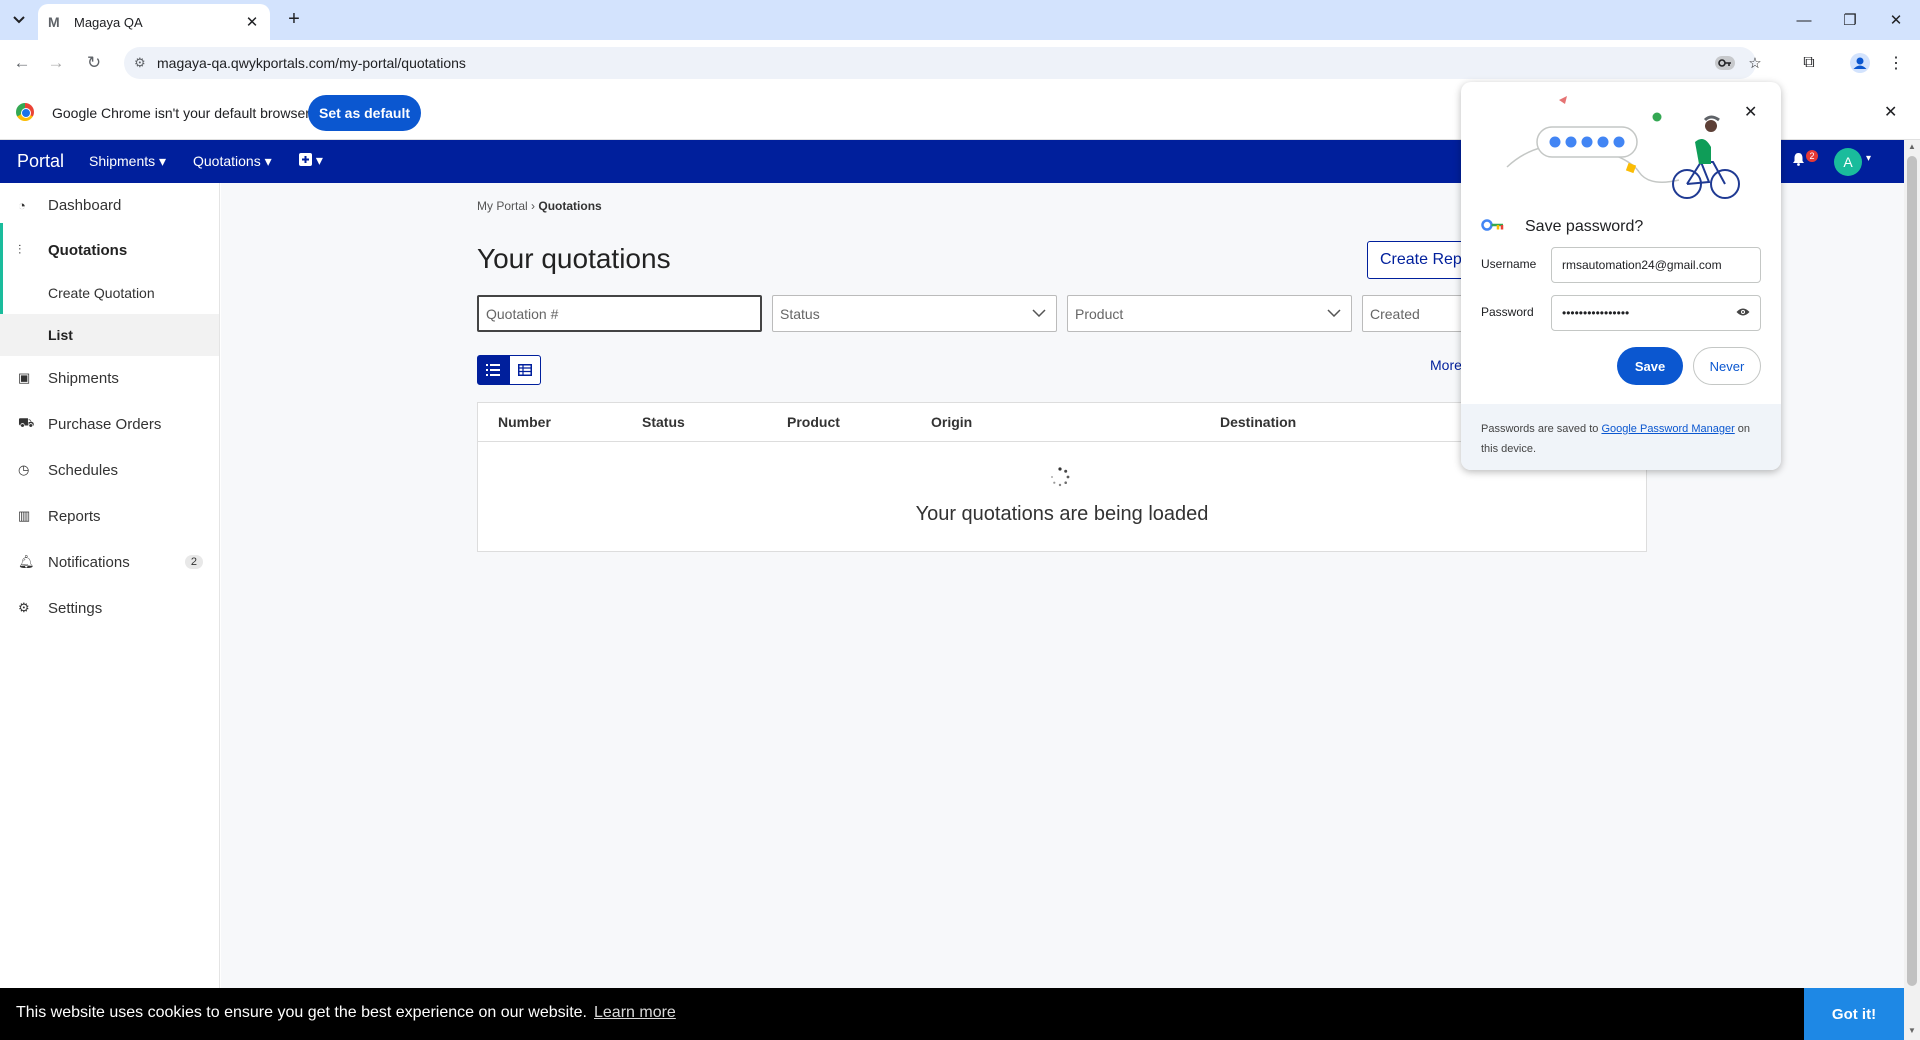  What do you see at coordinates (914, 313) in the screenshot?
I see `status-select: Status` at bounding box center [914, 313].